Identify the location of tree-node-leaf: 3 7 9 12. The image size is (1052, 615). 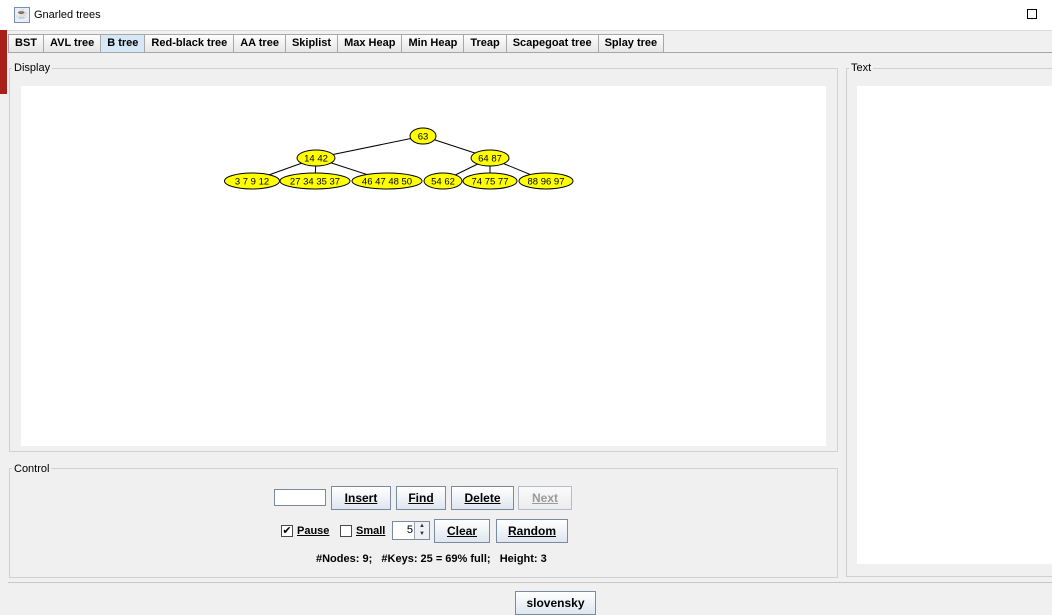
(252, 181).